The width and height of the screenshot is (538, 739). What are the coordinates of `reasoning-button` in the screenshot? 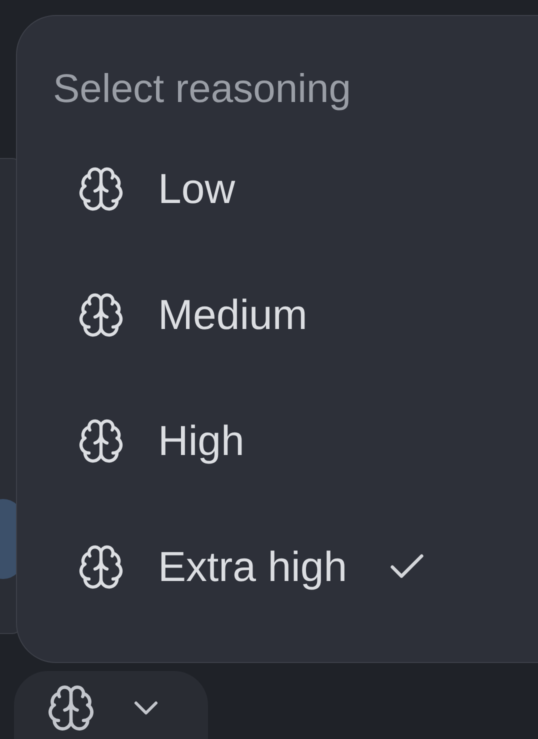 It's located at (111, 705).